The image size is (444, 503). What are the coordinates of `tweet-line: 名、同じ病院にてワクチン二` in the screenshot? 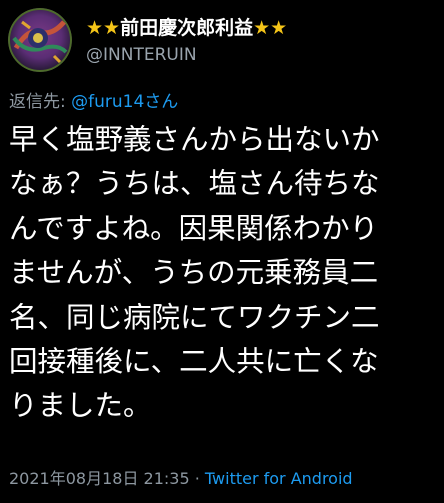 It's located at (194, 317).